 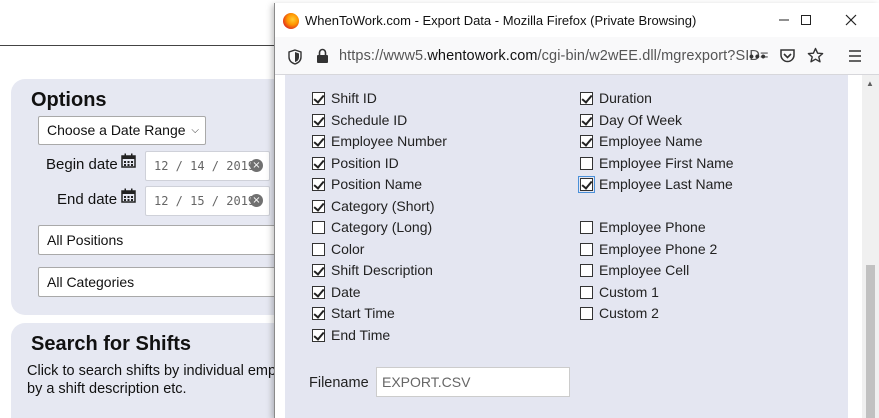 I want to click on hamburger-menu-icon, so click(x=855, y=56).